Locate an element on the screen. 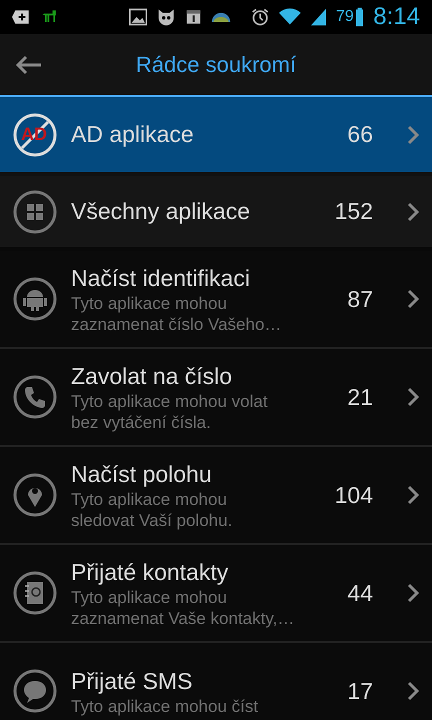 The height and width of the screenshot is (720, 432). robot-icon is located at coordinates (35, 299).